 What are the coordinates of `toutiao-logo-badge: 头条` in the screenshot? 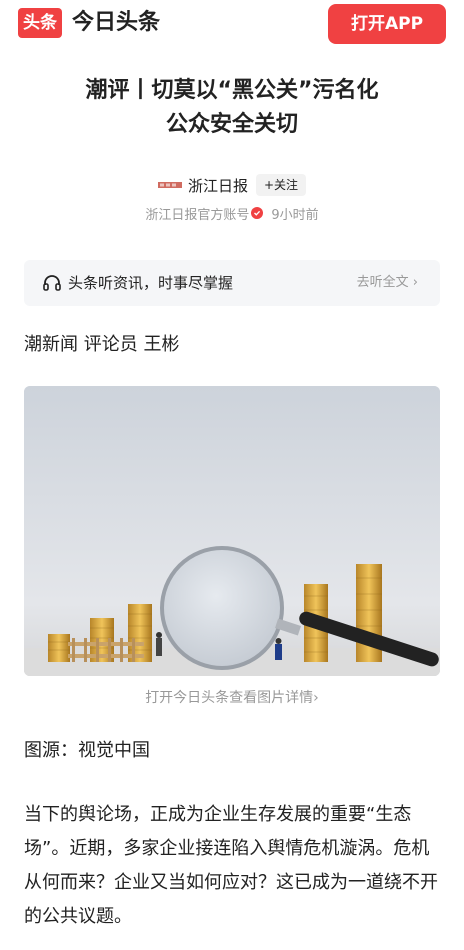 It's located at (40, 23).